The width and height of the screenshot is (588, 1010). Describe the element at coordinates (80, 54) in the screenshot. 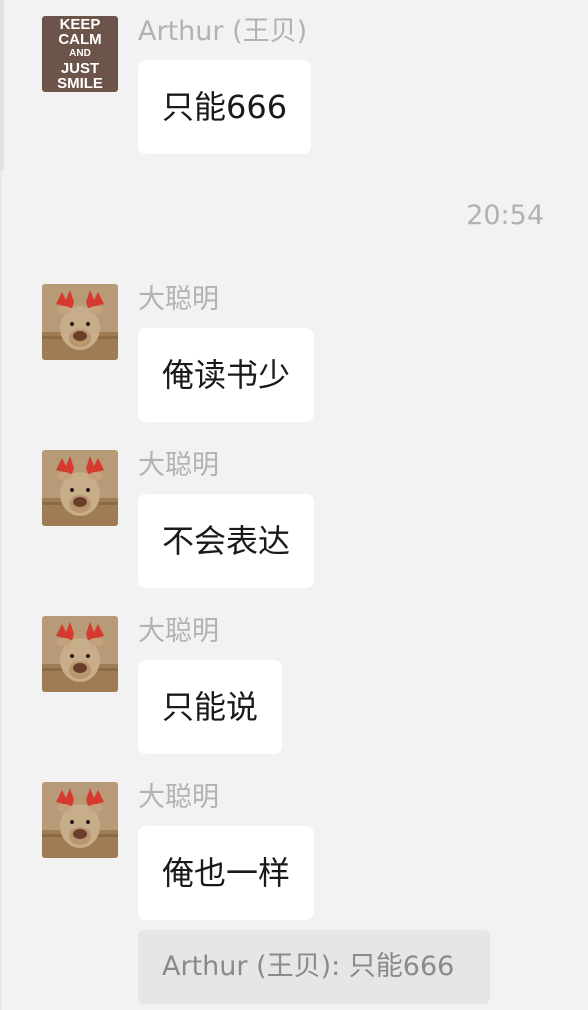

I see `keep-calm-avatar: KEEP CALM AND JUST SMILE` at that location.